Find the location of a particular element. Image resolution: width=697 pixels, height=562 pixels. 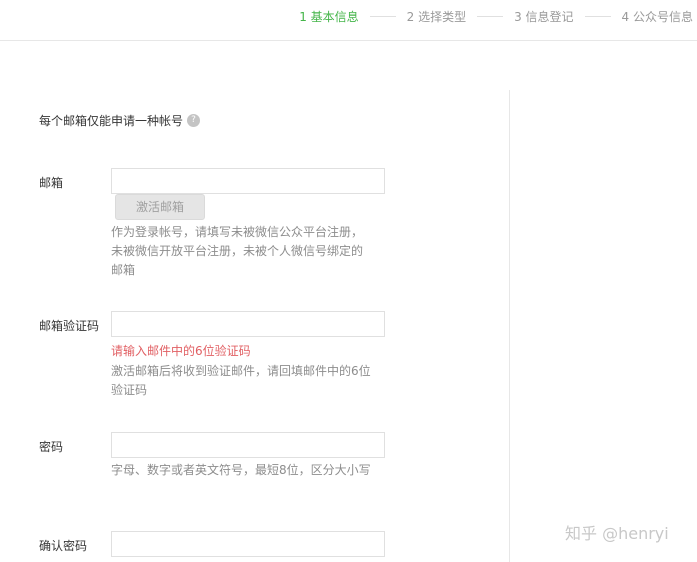

activate-email-button: 激活邮箱 is located at coordinates (160, 207).